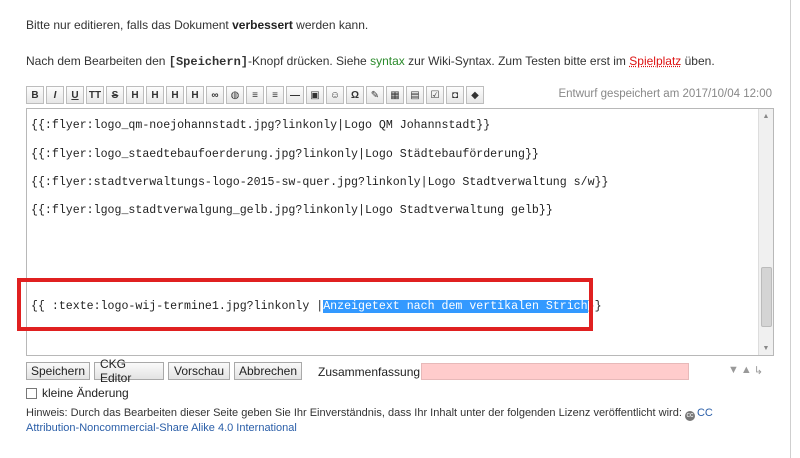 This screenshot has height=458, width=800. I want to click on ordered-list-button: ≡, so click(255, 95).